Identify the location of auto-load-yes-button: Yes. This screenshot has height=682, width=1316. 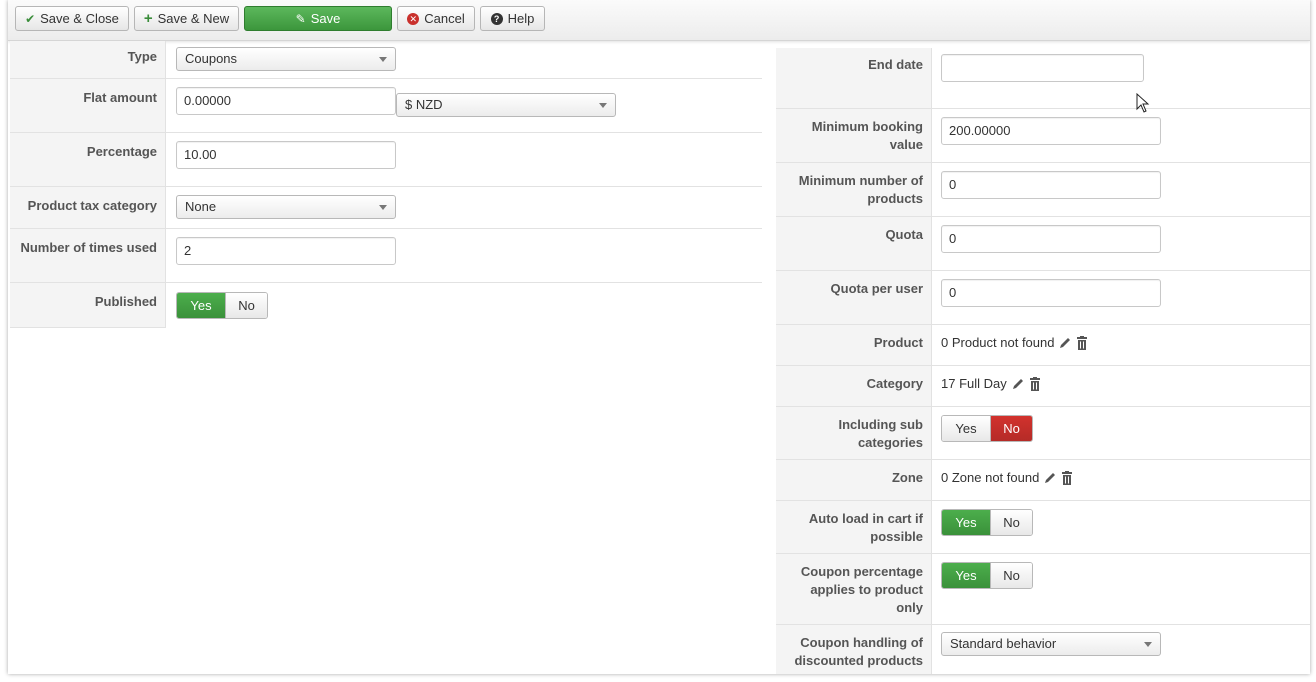
(966, 522).